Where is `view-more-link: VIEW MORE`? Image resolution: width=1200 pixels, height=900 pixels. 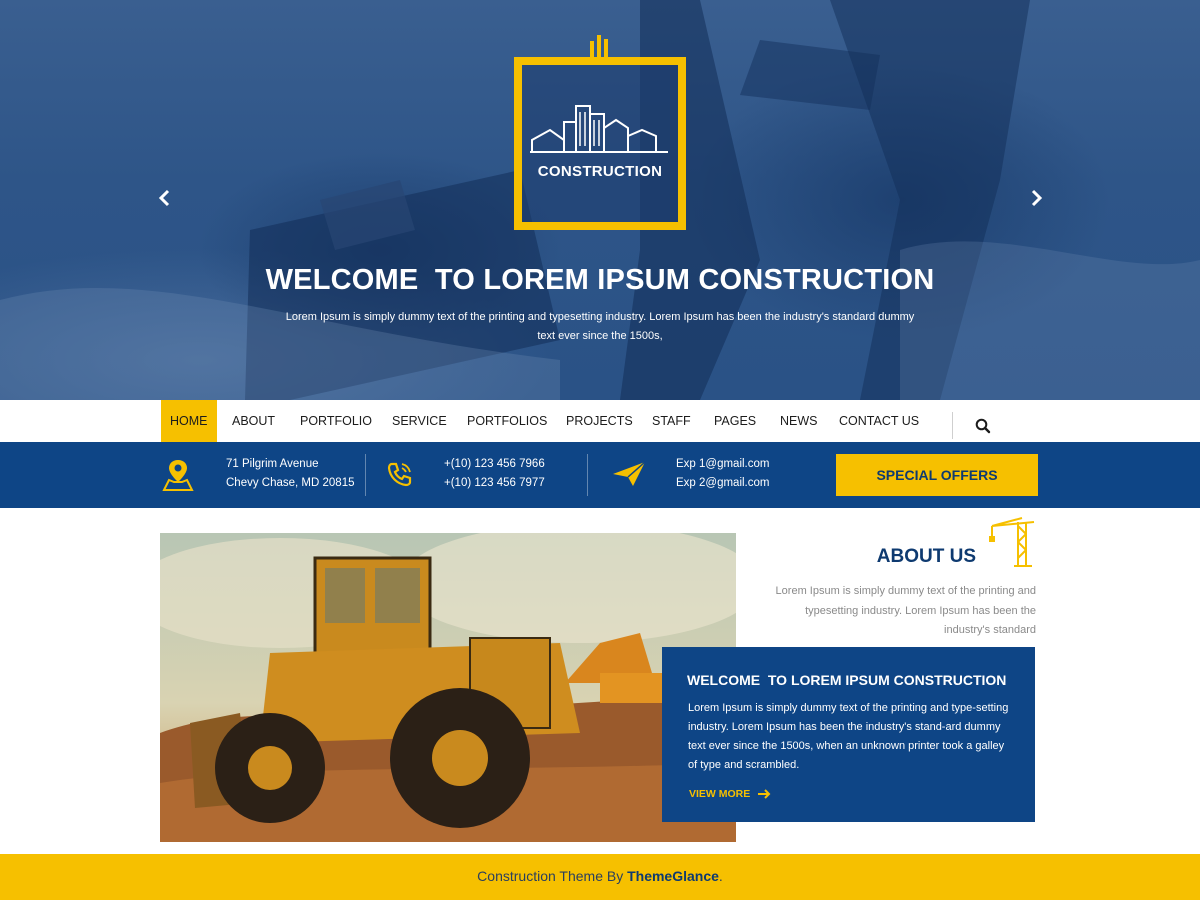 view-more-link: VIEW MORE is located at coordinates (730, 794).